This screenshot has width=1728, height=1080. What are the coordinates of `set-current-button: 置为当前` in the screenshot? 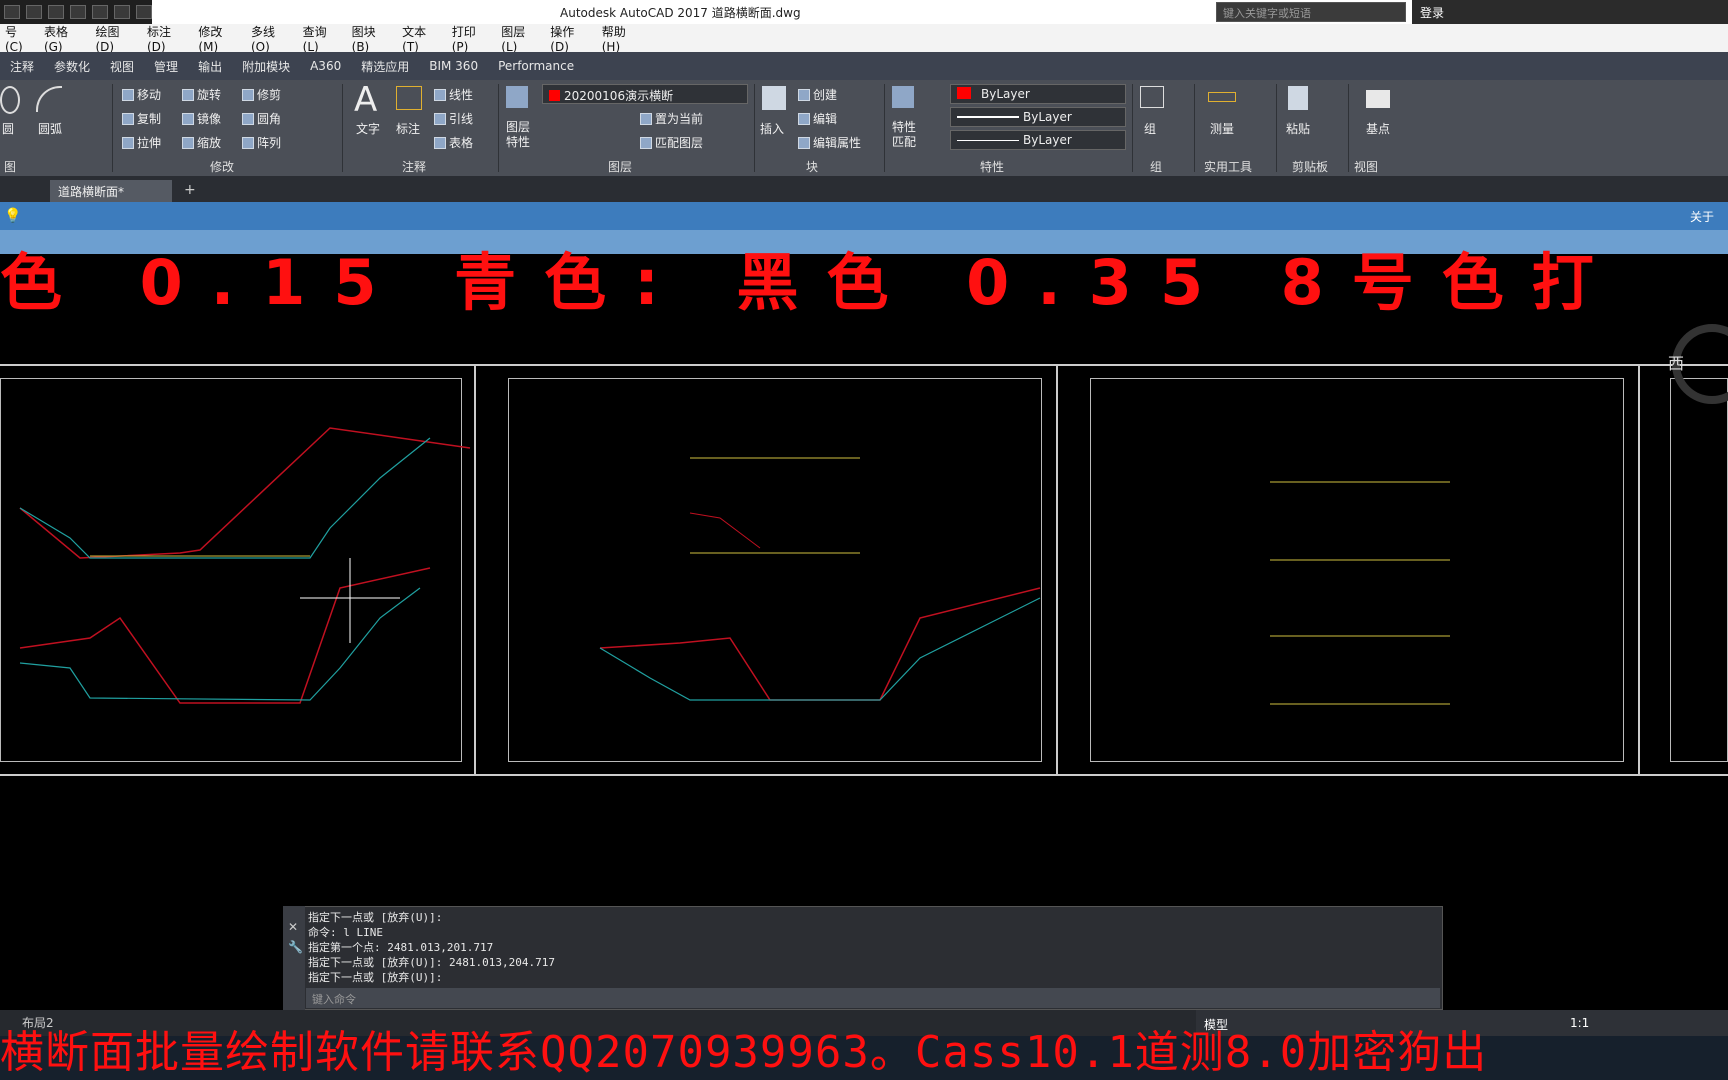 It's located at (671, 118).